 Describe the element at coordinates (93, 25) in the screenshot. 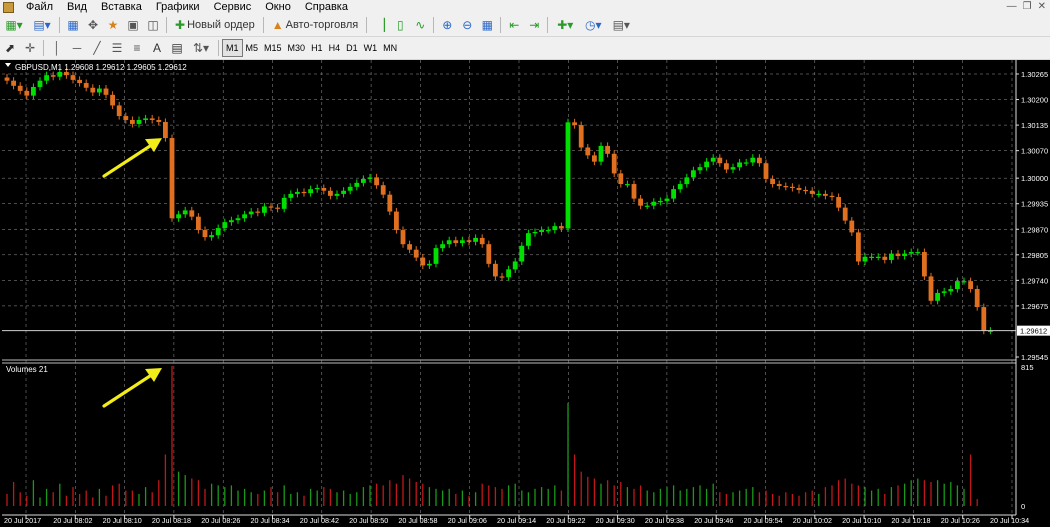

I see `data-window-icon: ✥` at that location.